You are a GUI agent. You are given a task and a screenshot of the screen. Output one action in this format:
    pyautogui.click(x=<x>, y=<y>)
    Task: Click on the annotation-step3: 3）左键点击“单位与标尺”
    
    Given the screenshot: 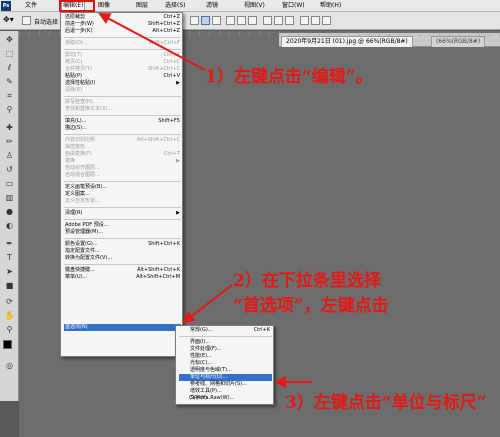 What is the action you would take?
    pyautogui.click(x=386, y=403)
    